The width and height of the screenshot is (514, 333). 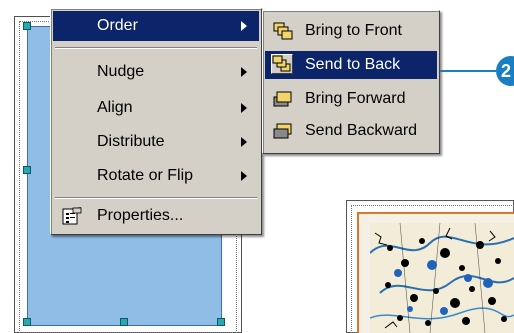 What do you see at coordinates (283, 31) in the screenshot?
I see `bring-to-front-icon` at bounding box center [283, 31].